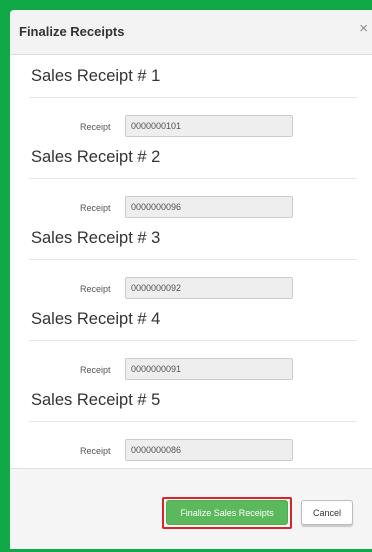 The image size is (372, 552). Describe the element at coordinates (227, 512) in the screenshot. I see `finalize-sales-receipts-button: Finalize Sales Receipts` at that location.